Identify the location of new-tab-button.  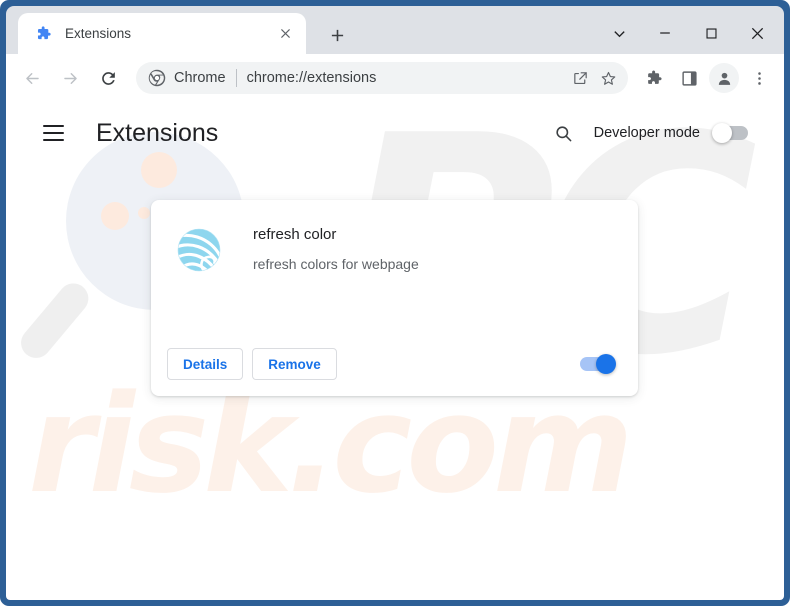
(337, 35).